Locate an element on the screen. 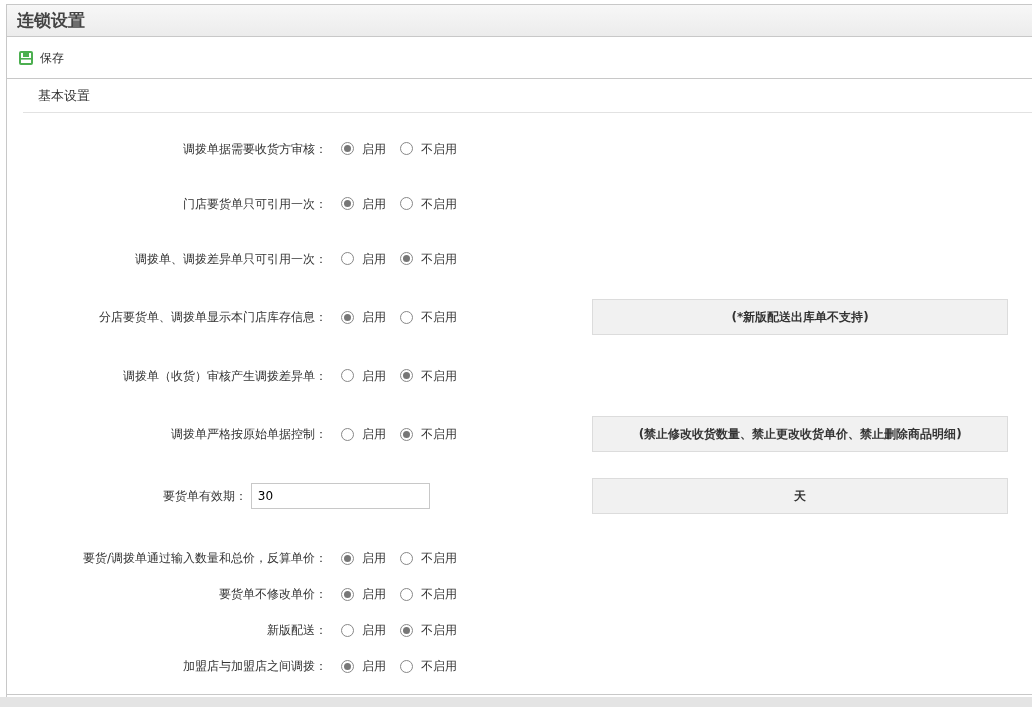 The image size is (1032, 707). input-field: 30 is located at coordinates (340, 496).